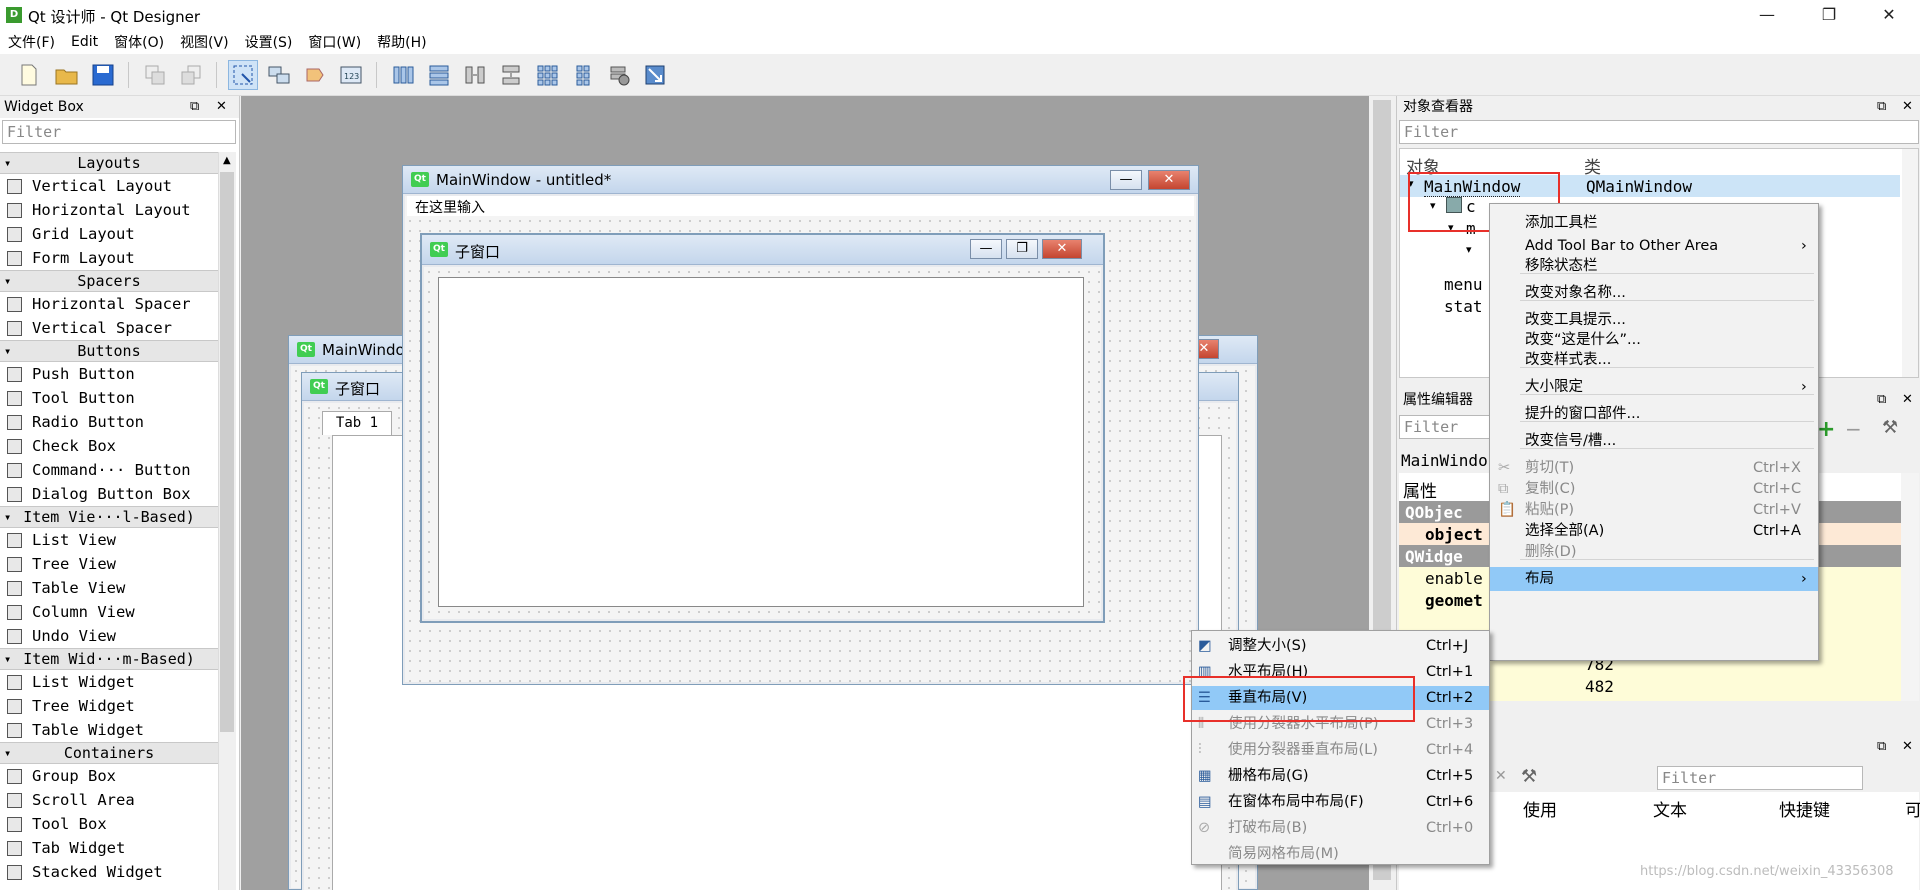 The height and width of the screenshot is (890, 1920). Describe the element at coordinates (109, 304) in the screenshot. I see `widget-item: Horizontal Spacer` at that location.